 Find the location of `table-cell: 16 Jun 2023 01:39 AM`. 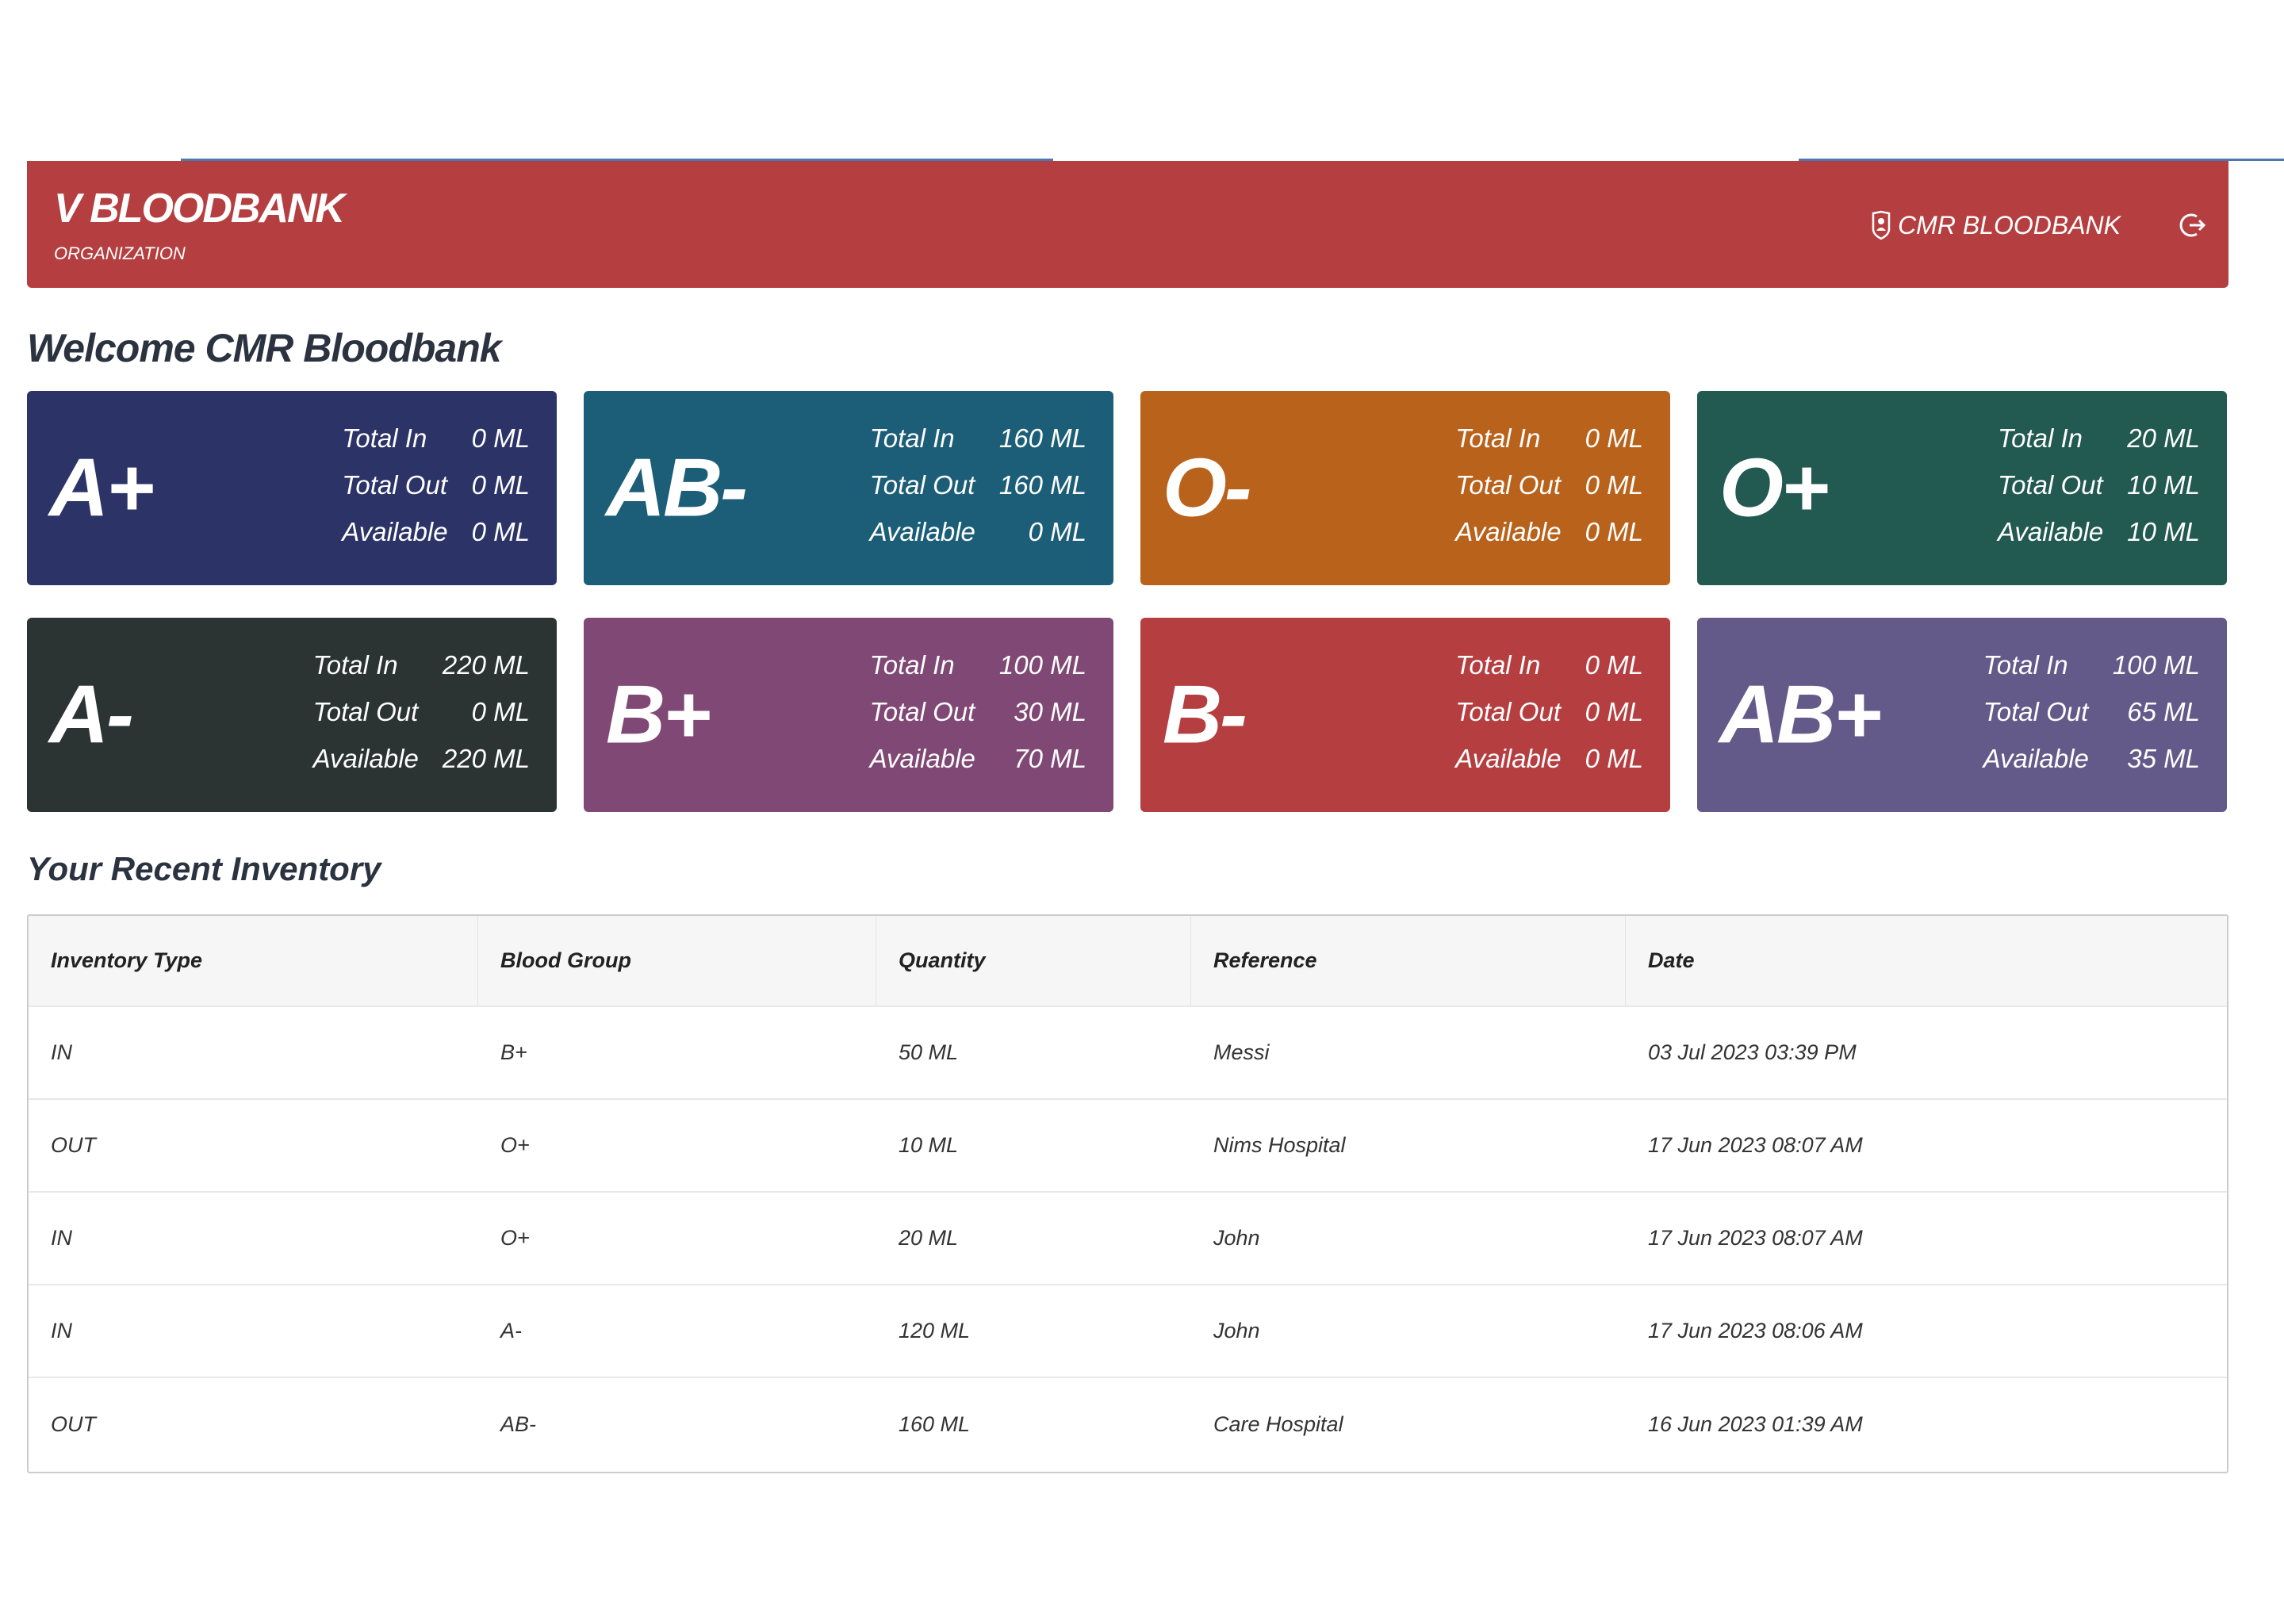

table-cell: 16 Jun 2023 01:39 AM is located at coordinates (1755, 1424).